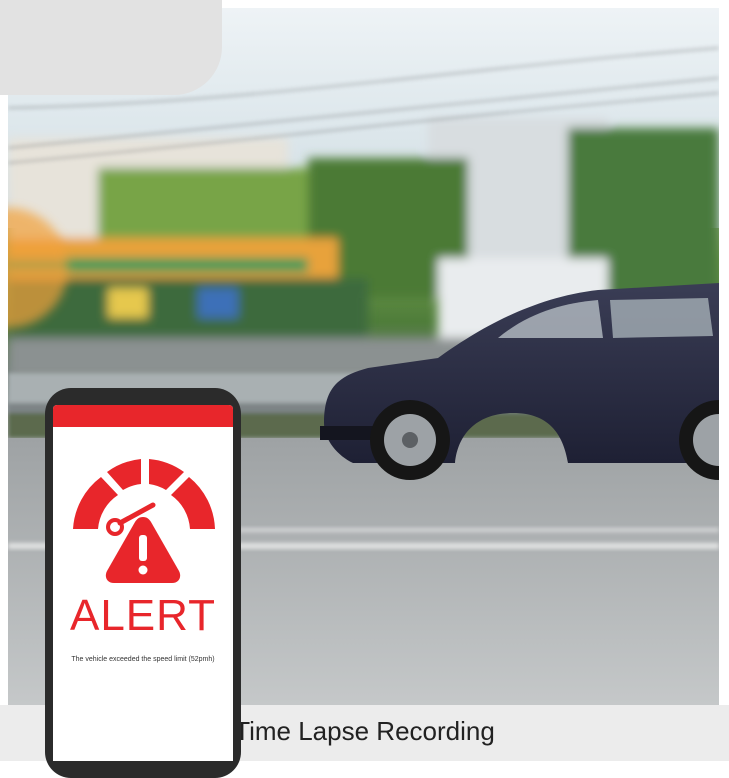  Describe the element at coordinates (111, 47) in the screenshot. I see `corner-tab` at that location.